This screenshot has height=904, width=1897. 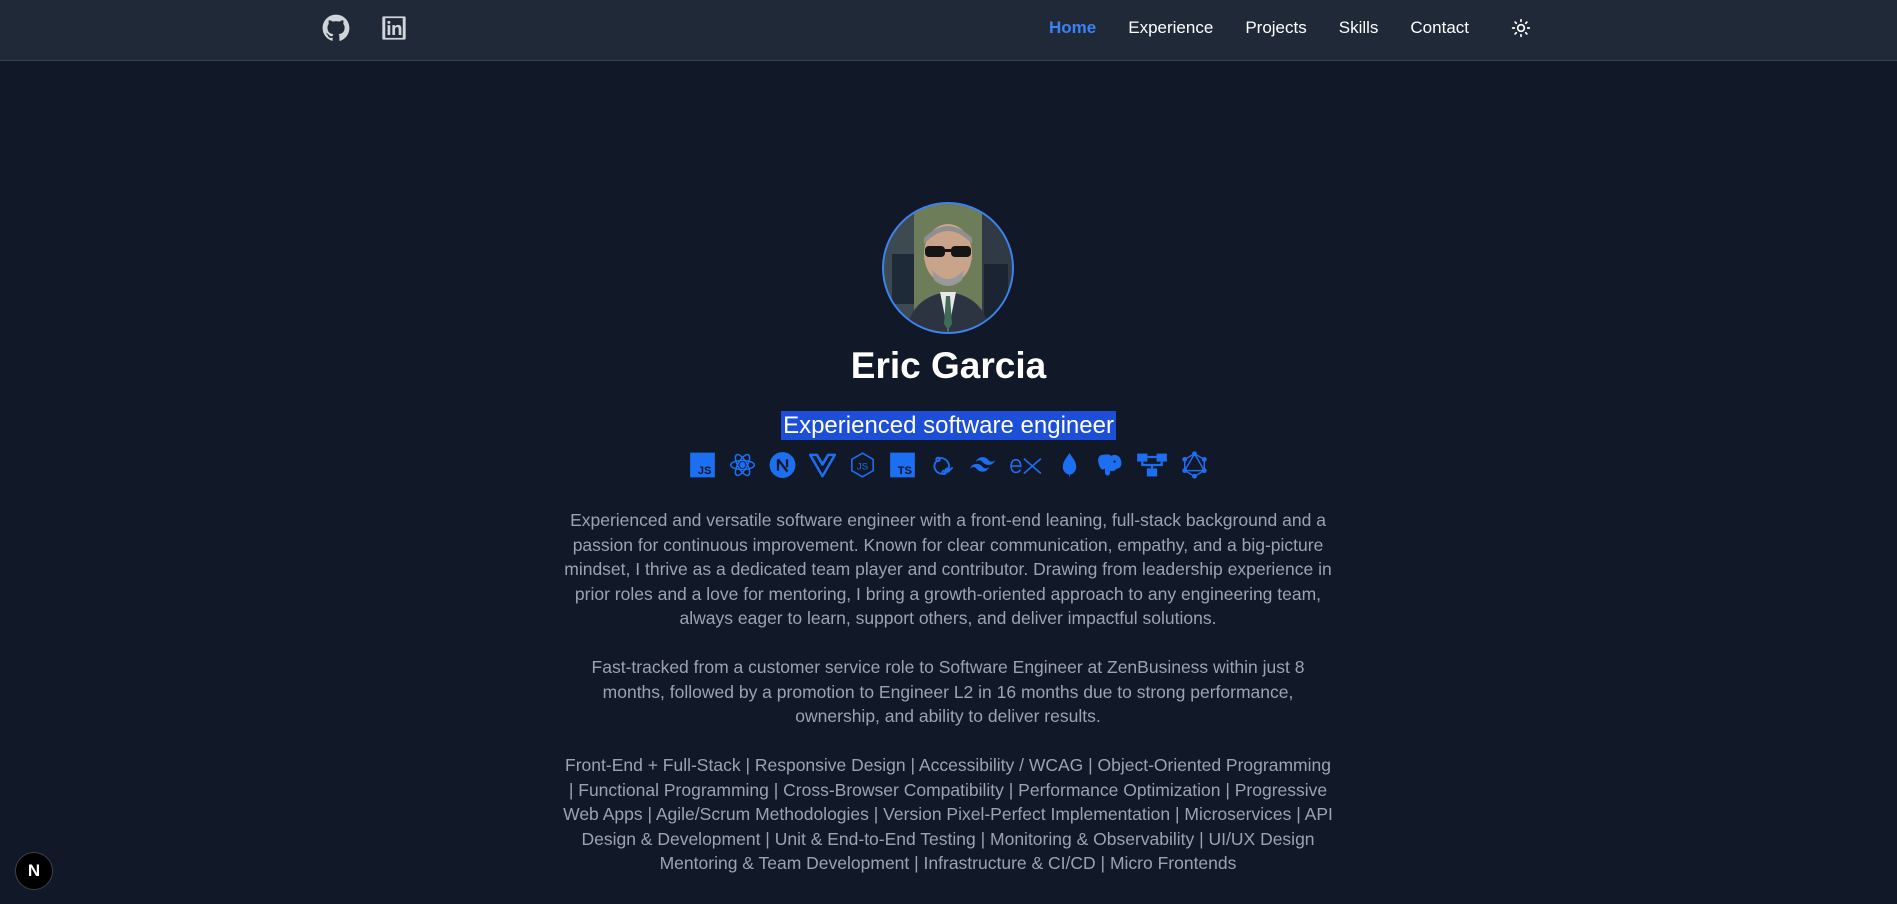 What do you see at coordinates (948, 365) in the screenshot?
I see `profile-name: Eric Garcia` at bounding box center [948, 365].